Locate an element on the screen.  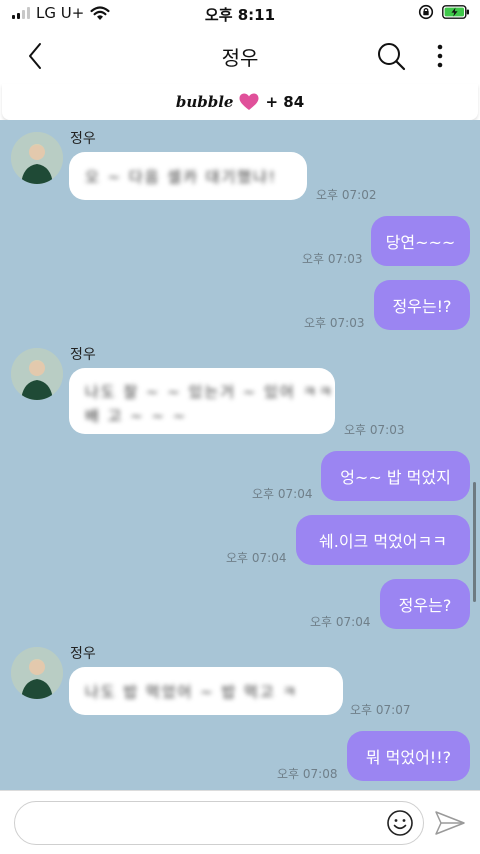
bubble-count: + 84 is located at coordinates (285, 102).